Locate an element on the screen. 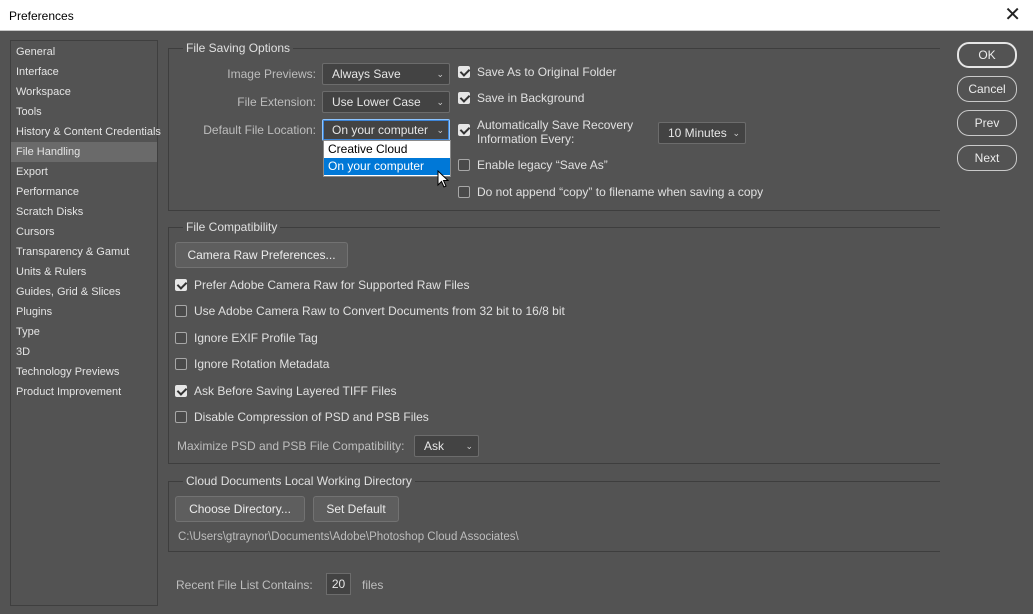 The height and width of the screenshot is (614, 1033). sidebar-item-guides-grid-slices: Guides, Grid & Slices is located at coordinates (84, 292).